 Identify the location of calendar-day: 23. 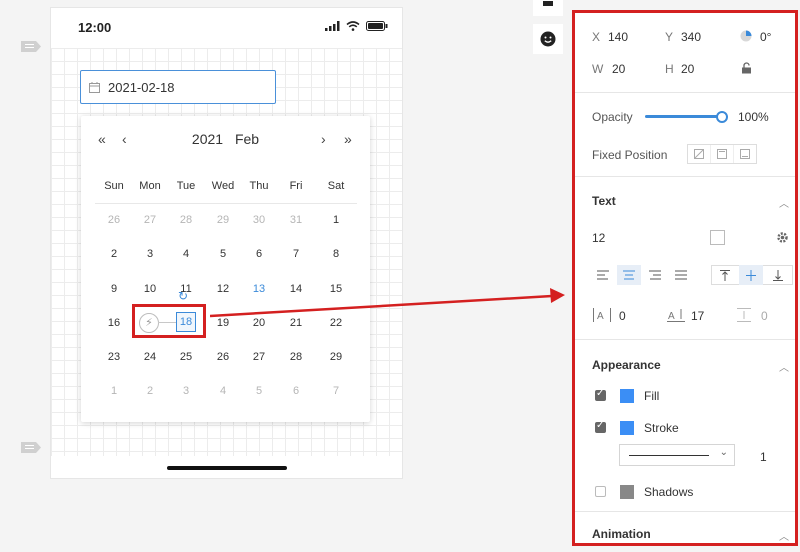
(114, 357).